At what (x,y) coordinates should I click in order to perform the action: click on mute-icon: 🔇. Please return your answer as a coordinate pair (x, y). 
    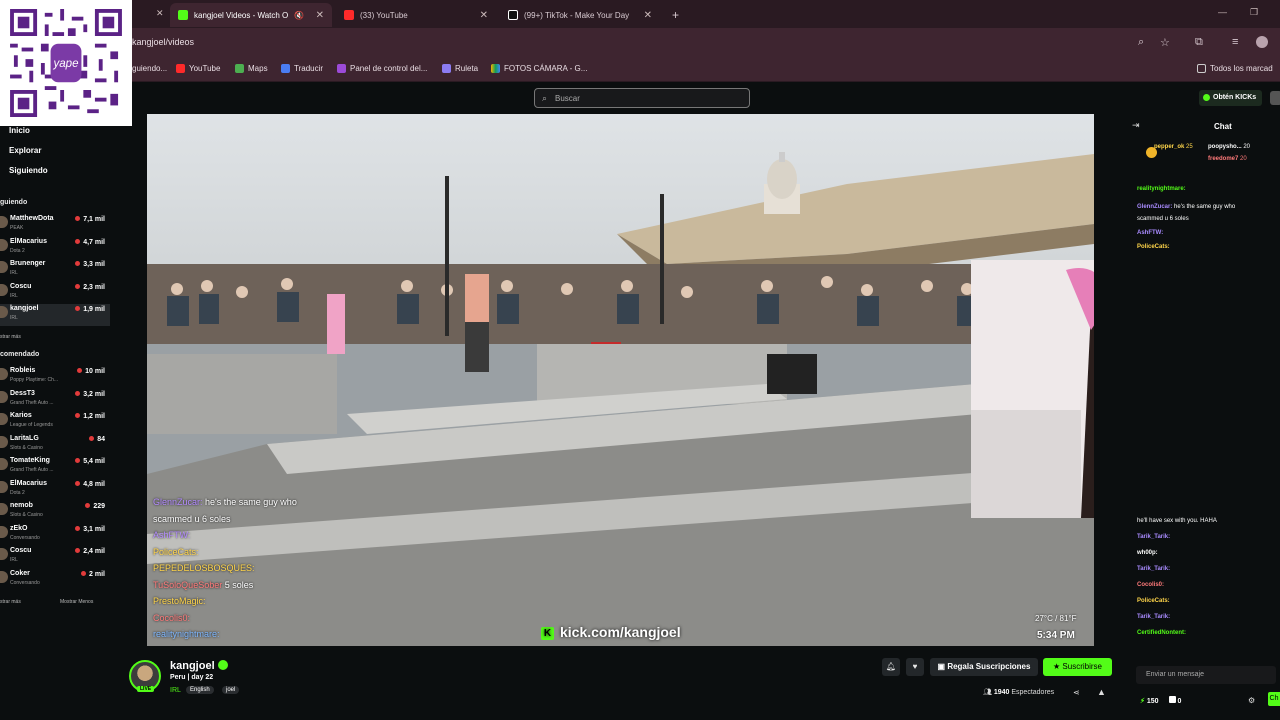
    Looking at the image, I should click on (299, 15).